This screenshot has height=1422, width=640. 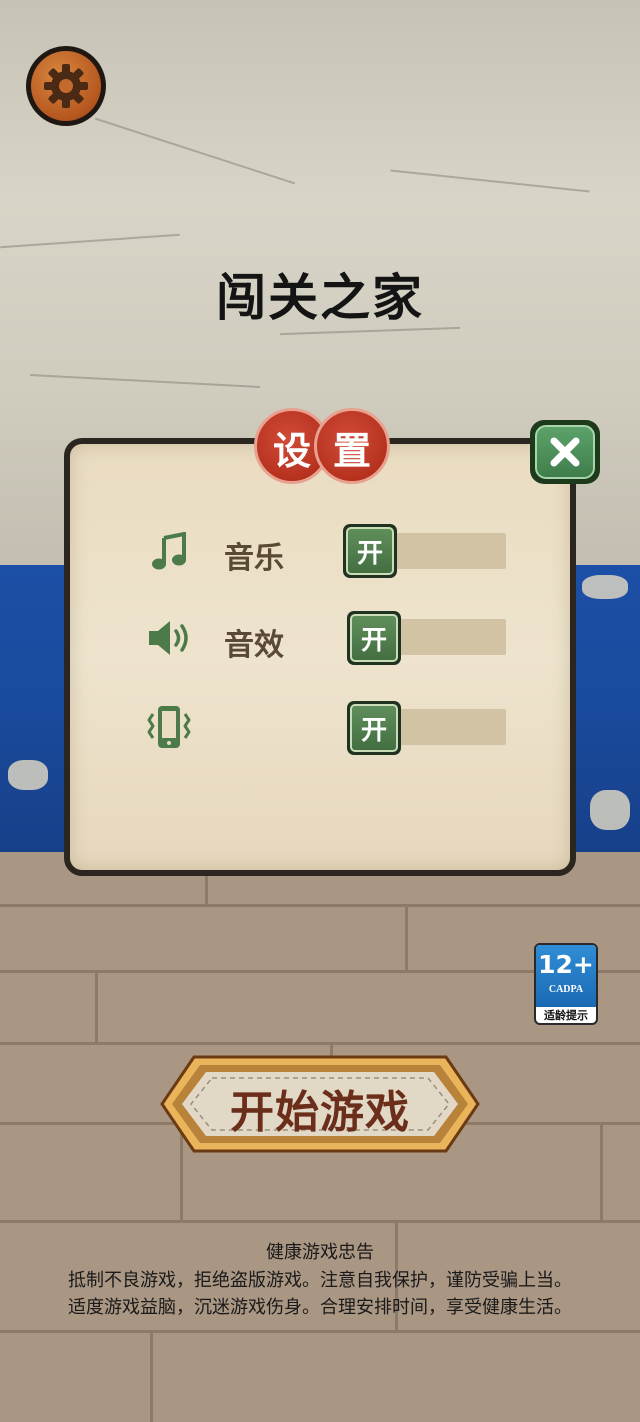 What do you see at coordinates (450, 551) in the screenshot?
I see `music-toggle-track` at bounding box center [450, 551].